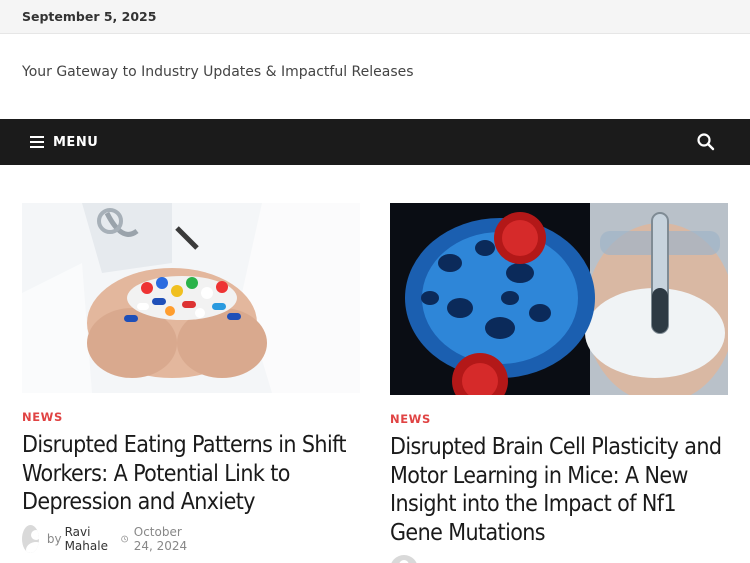  What do you see at coordinates (124, 539) in the screenshot?
I see `clock-icon` at bounding box center [124, 539].